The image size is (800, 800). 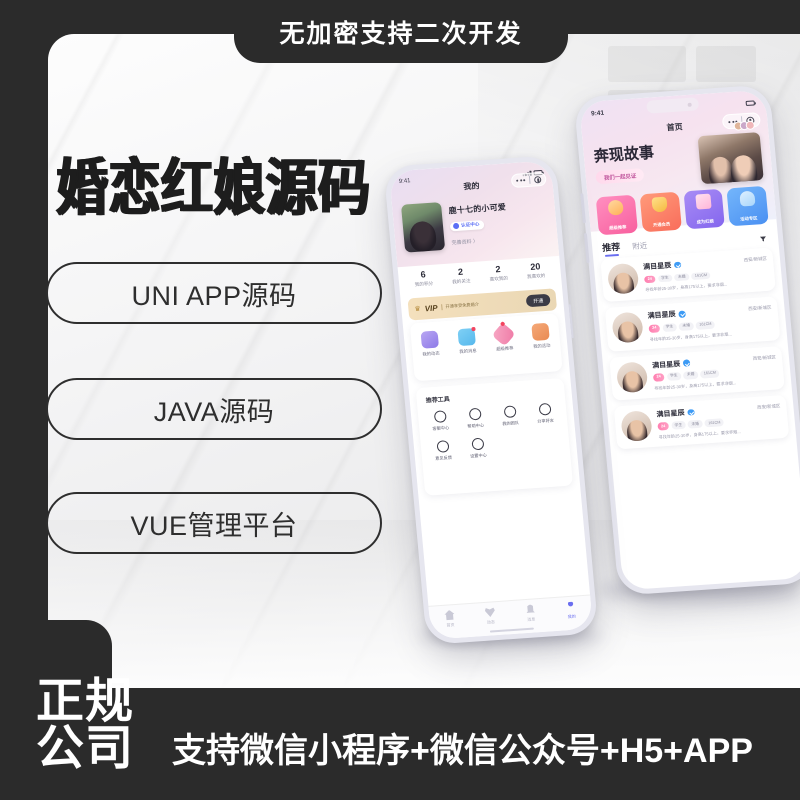 What do you see at coordinates (529, 180) in the screenshot?
I see `miniprogram-capsule` at bounding box center [529, 180].